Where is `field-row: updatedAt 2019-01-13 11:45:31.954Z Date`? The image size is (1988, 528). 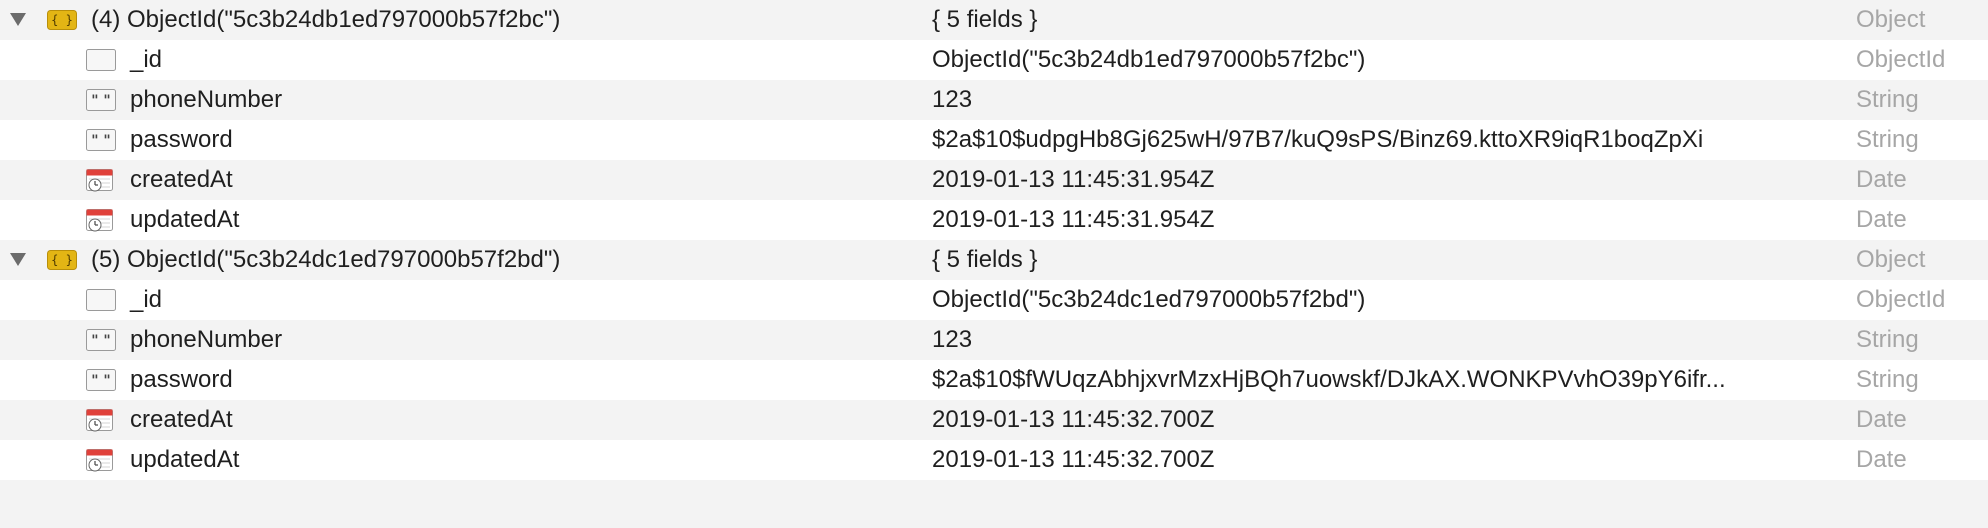
field-row: updatedAt 2019-01-13 11:45:31.954Z Date is located at coordinates (994, 220).